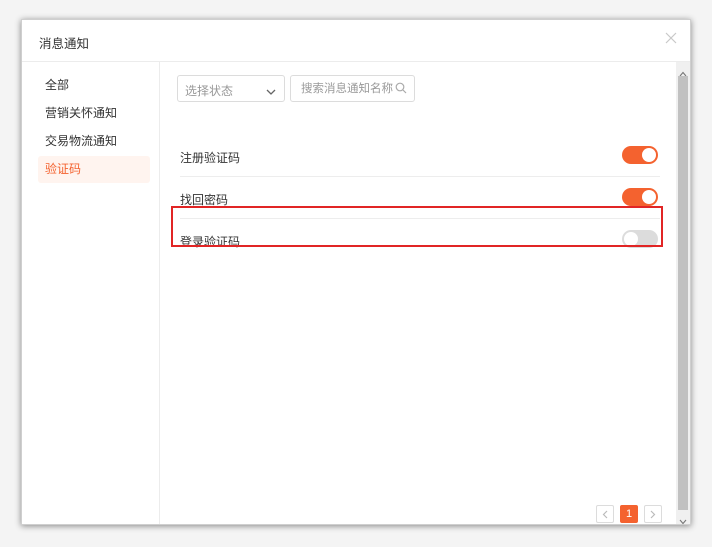 Image resolution: width=712 pixels, height=547 pixels. Describe the element at coordinates (420, 156) in the screenshot. I see `notification-row: 注册验证码` at that location.